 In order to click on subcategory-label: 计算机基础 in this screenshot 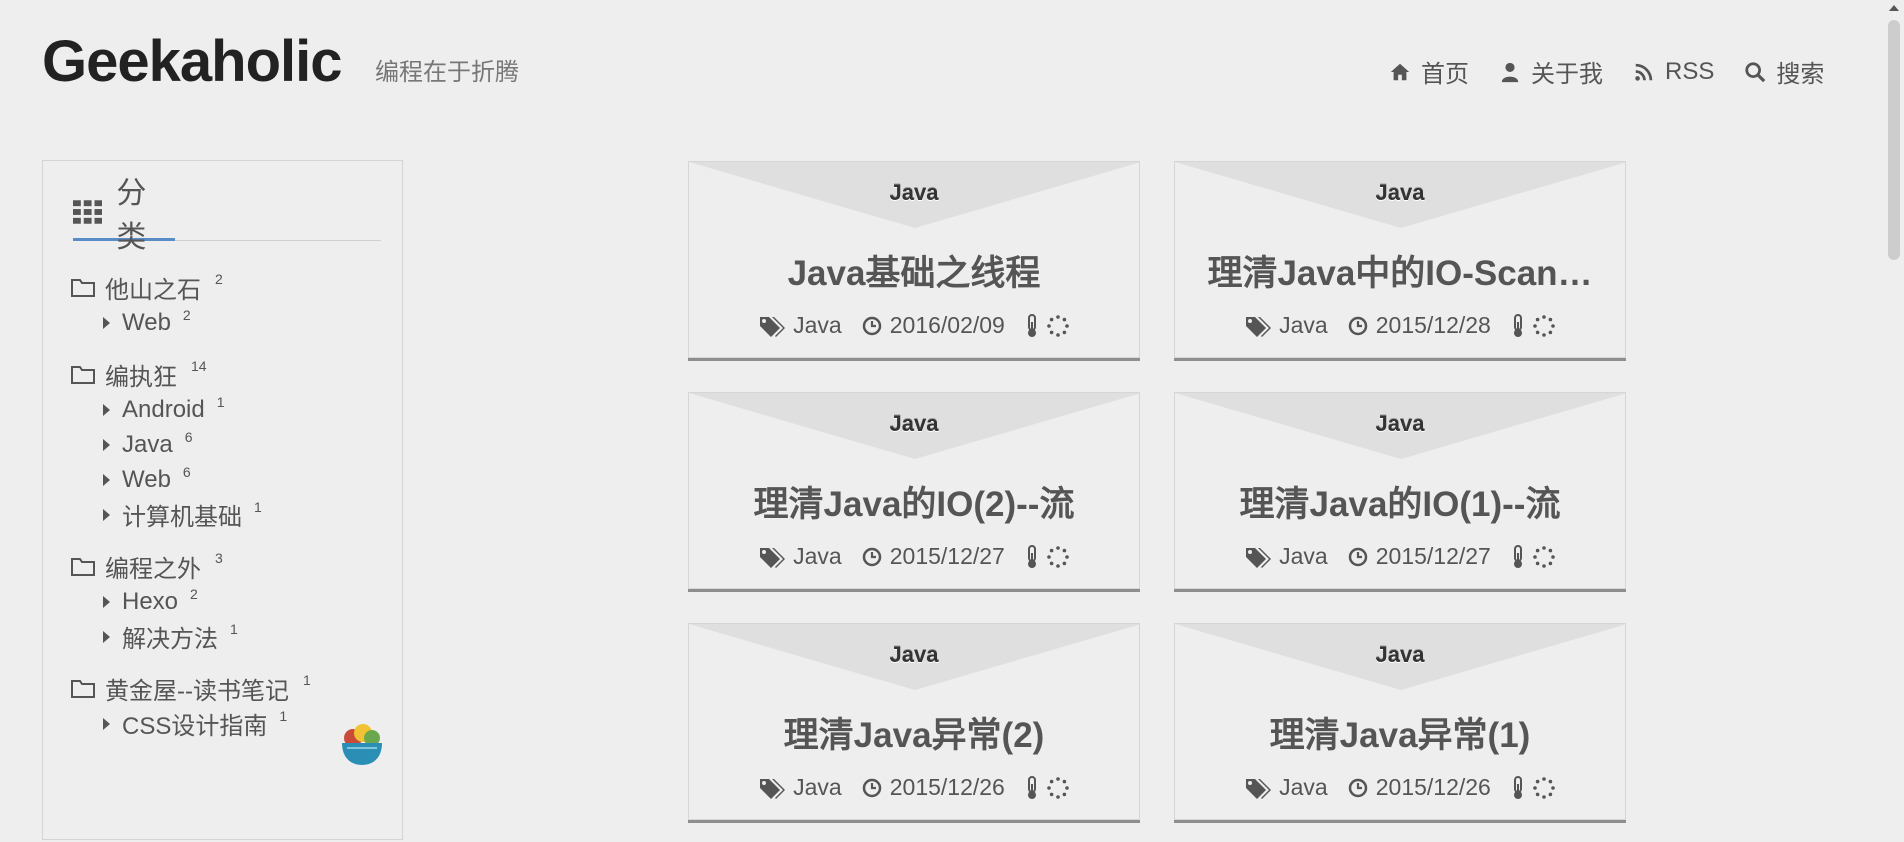, I will do `click(182, 517)`.